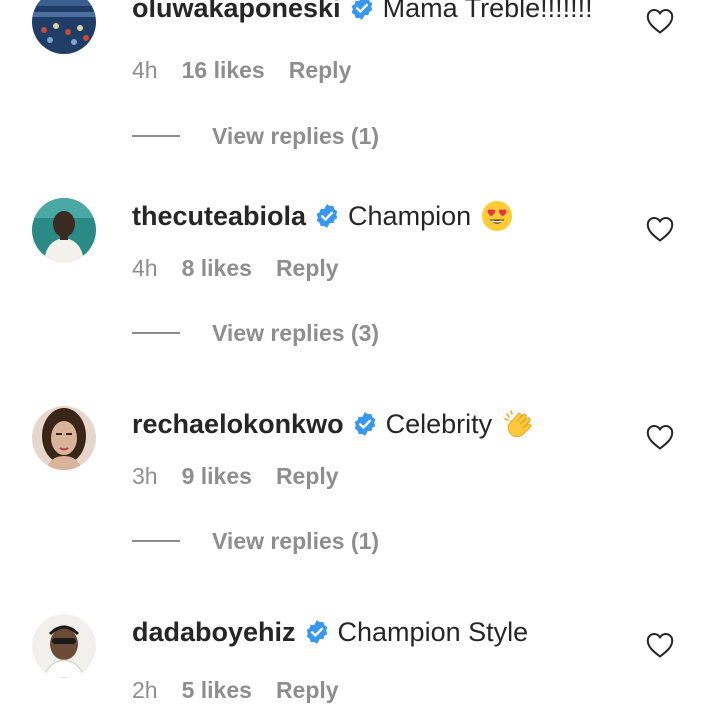  I want to click on likes-count: 16 likes, so click(223, 70).